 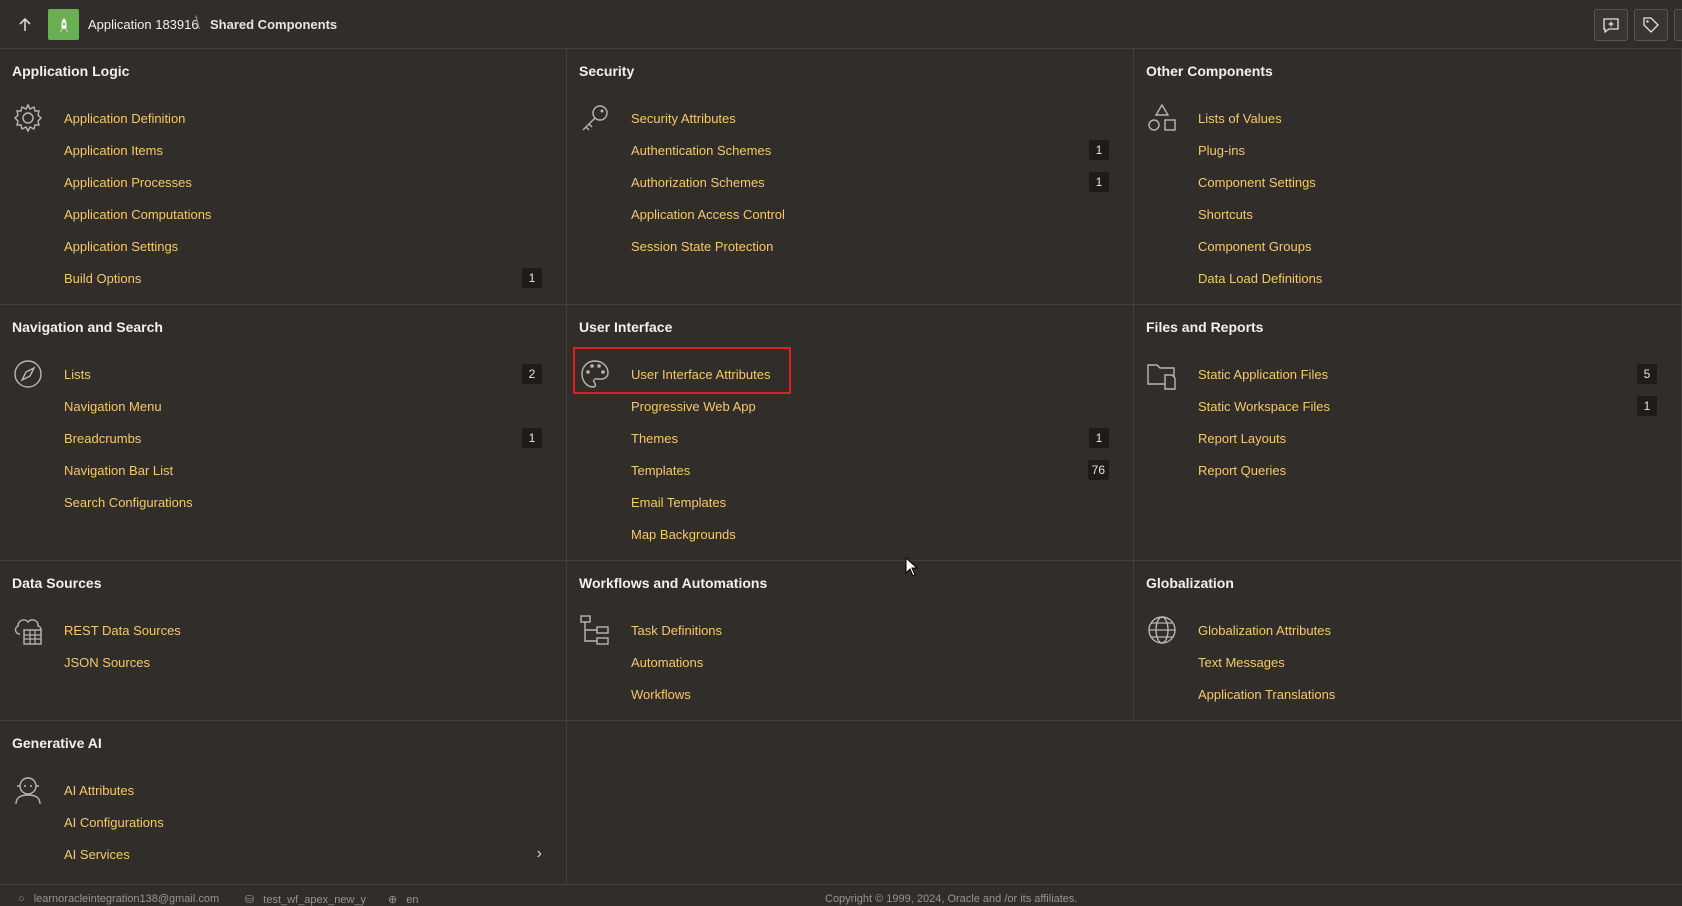 I want to click on link-row: Session State Protection, so click(x=870, y=246).